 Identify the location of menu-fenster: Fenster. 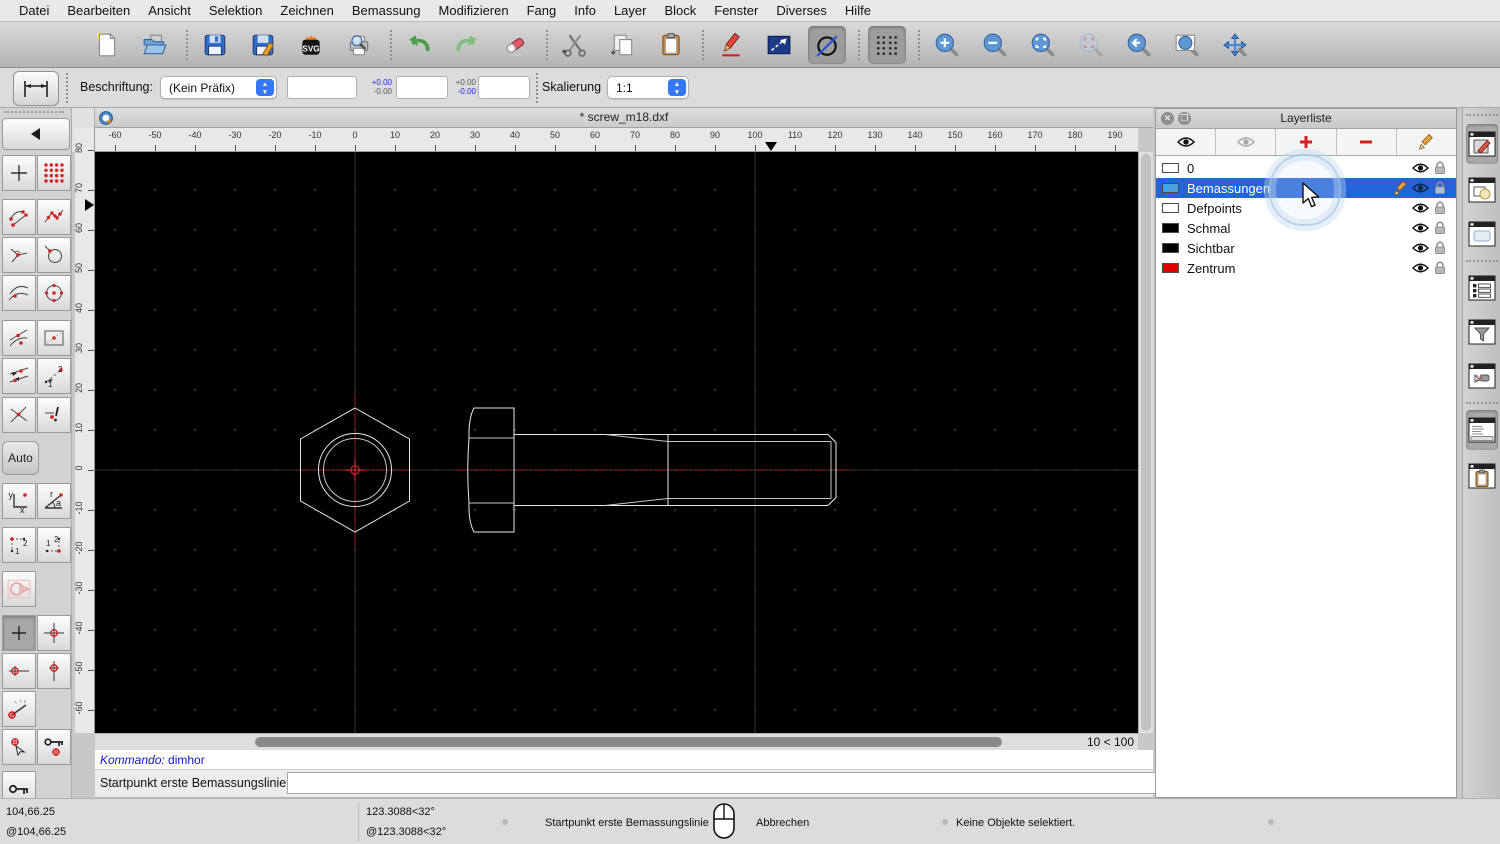
(736, 10).